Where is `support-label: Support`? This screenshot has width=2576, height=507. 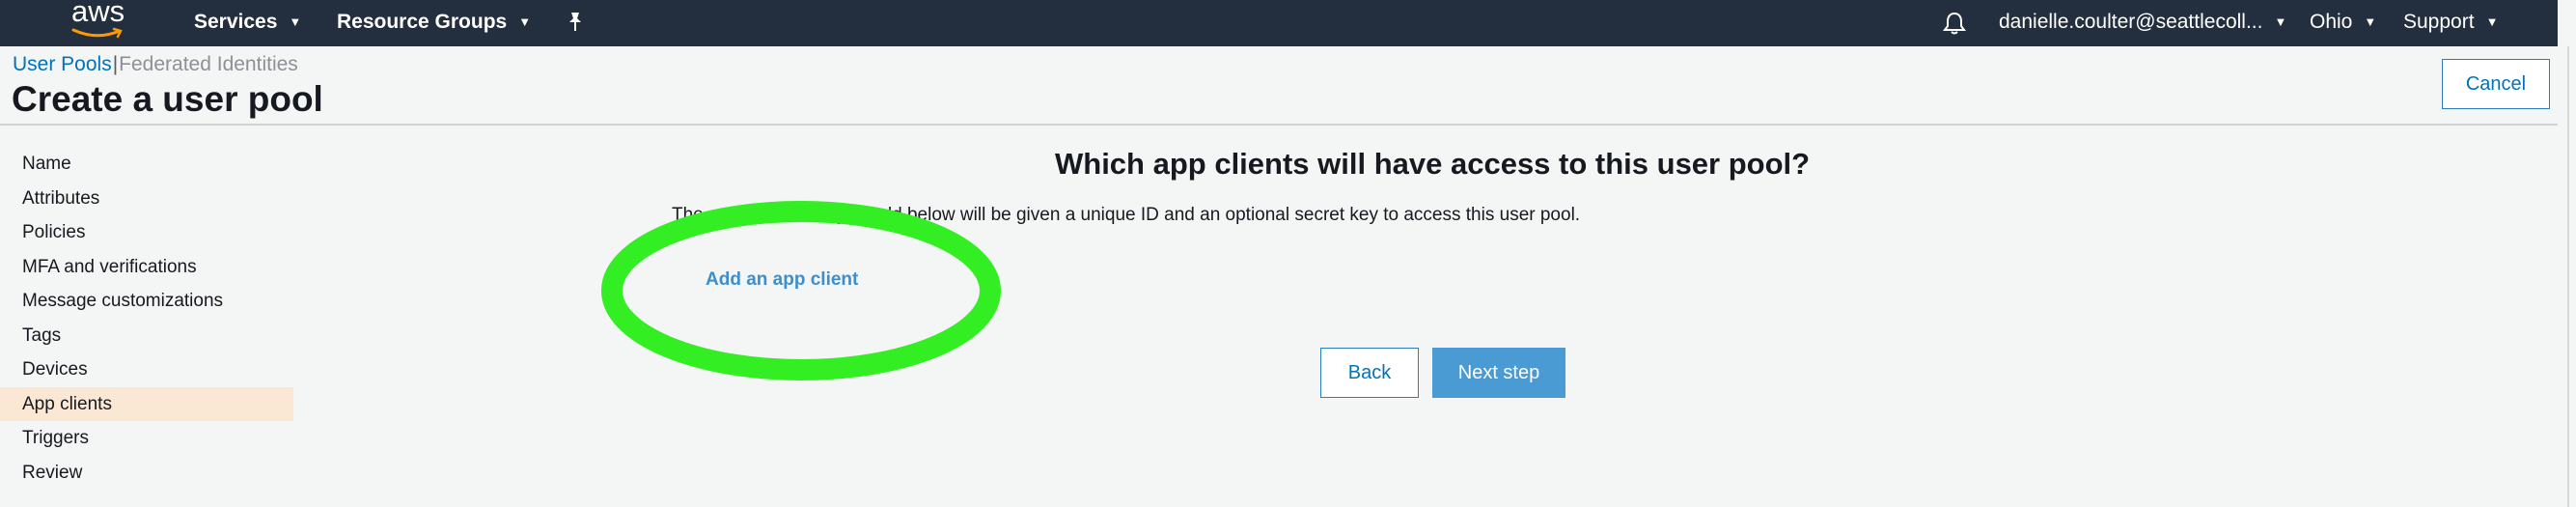
support-label: Support is located at coordinates (2439, 22).